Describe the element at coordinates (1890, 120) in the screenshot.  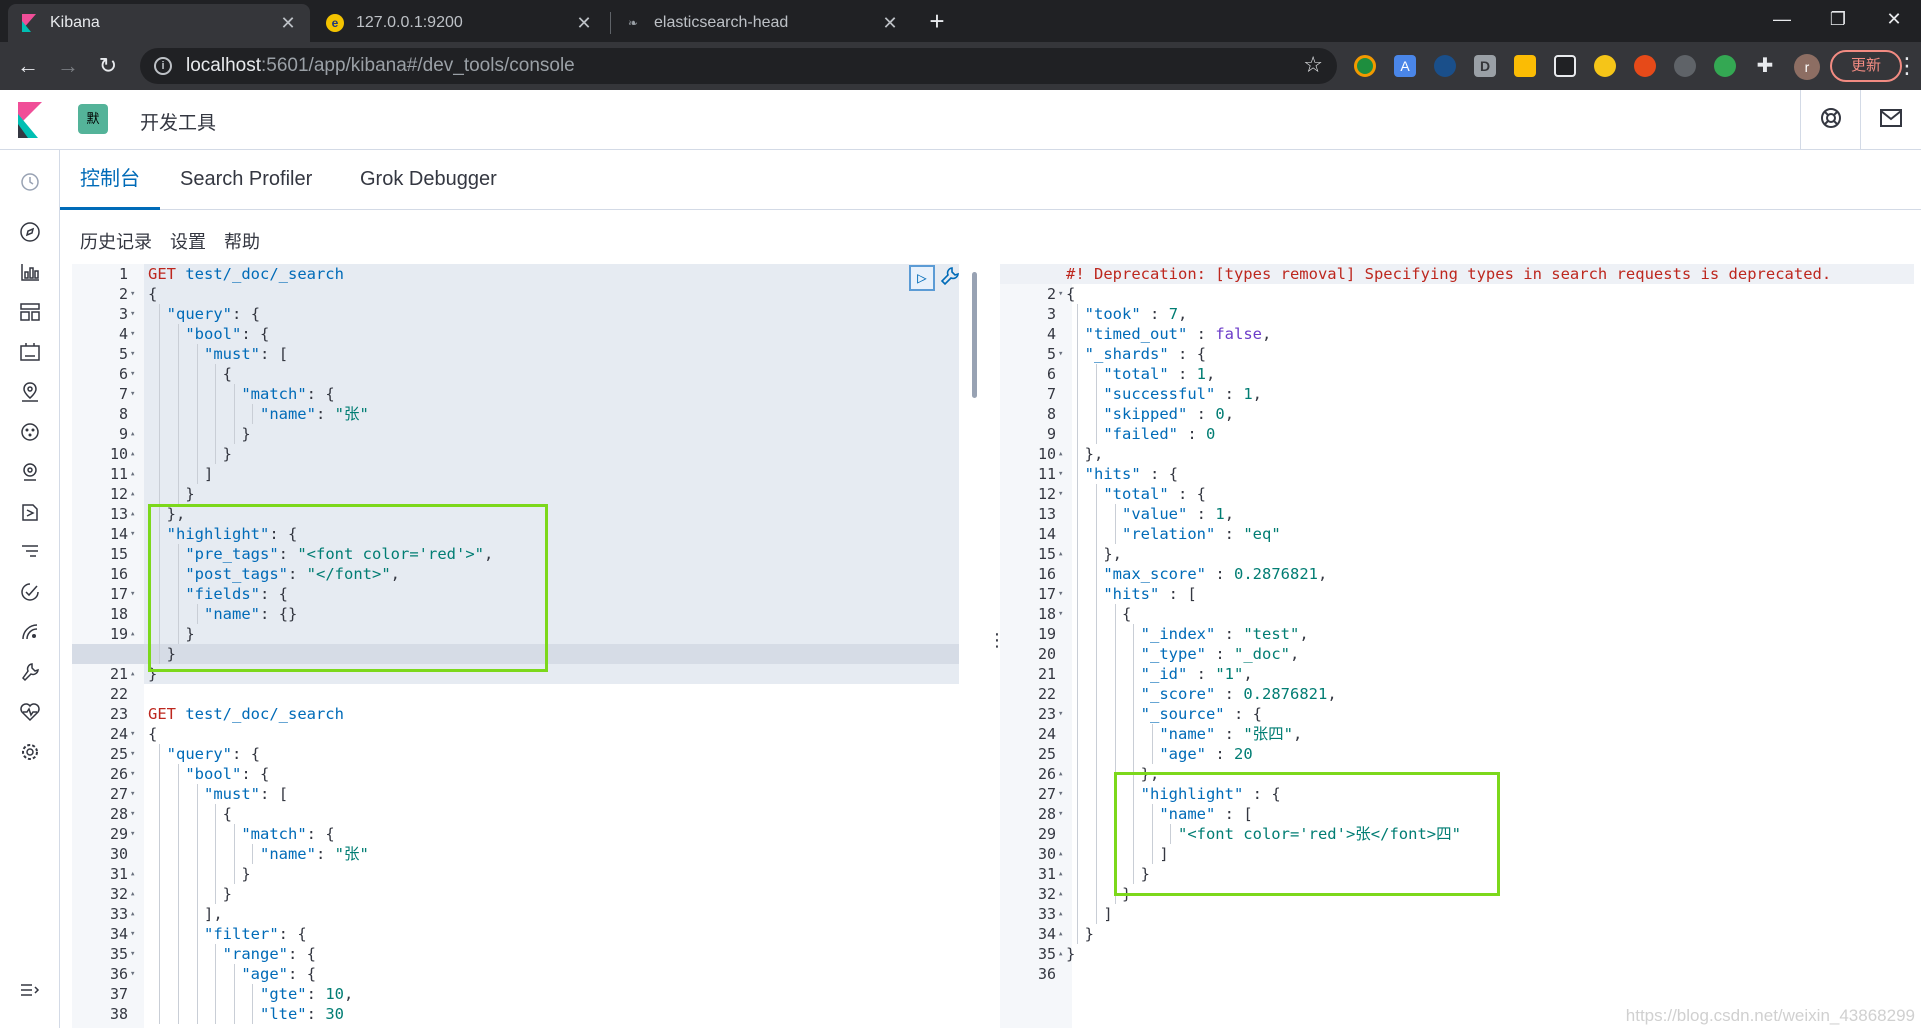
I see `newsfeed-button` at that location.